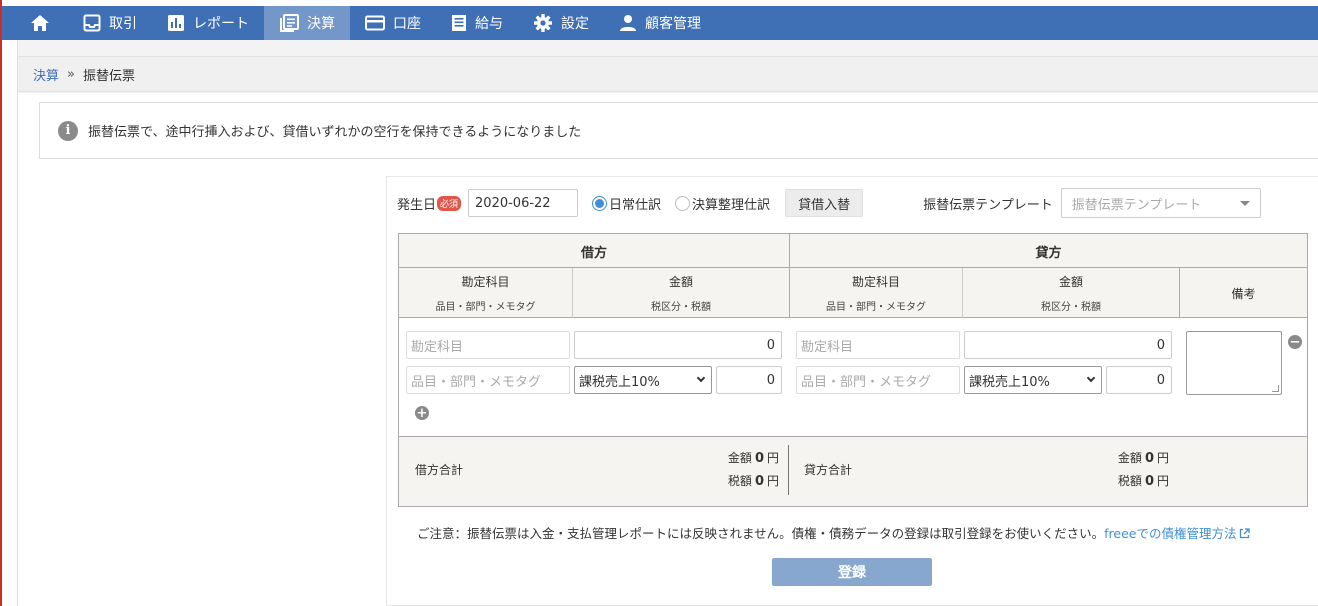 This screenshot has height=606, width=1318. I want to click on radio-normal-entry: 日常仕訳, so click(626, 203).